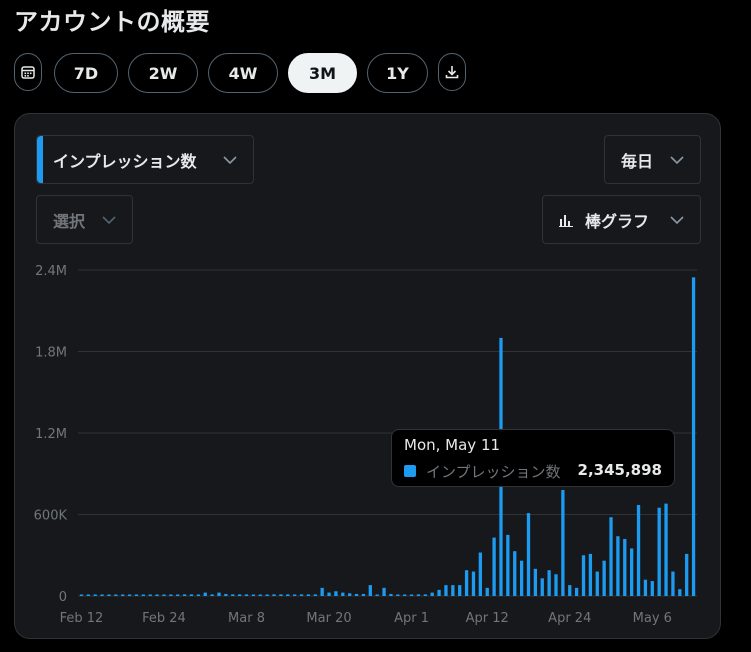  I want to click on y-tick-label: 1.8M, so click(51, 353).